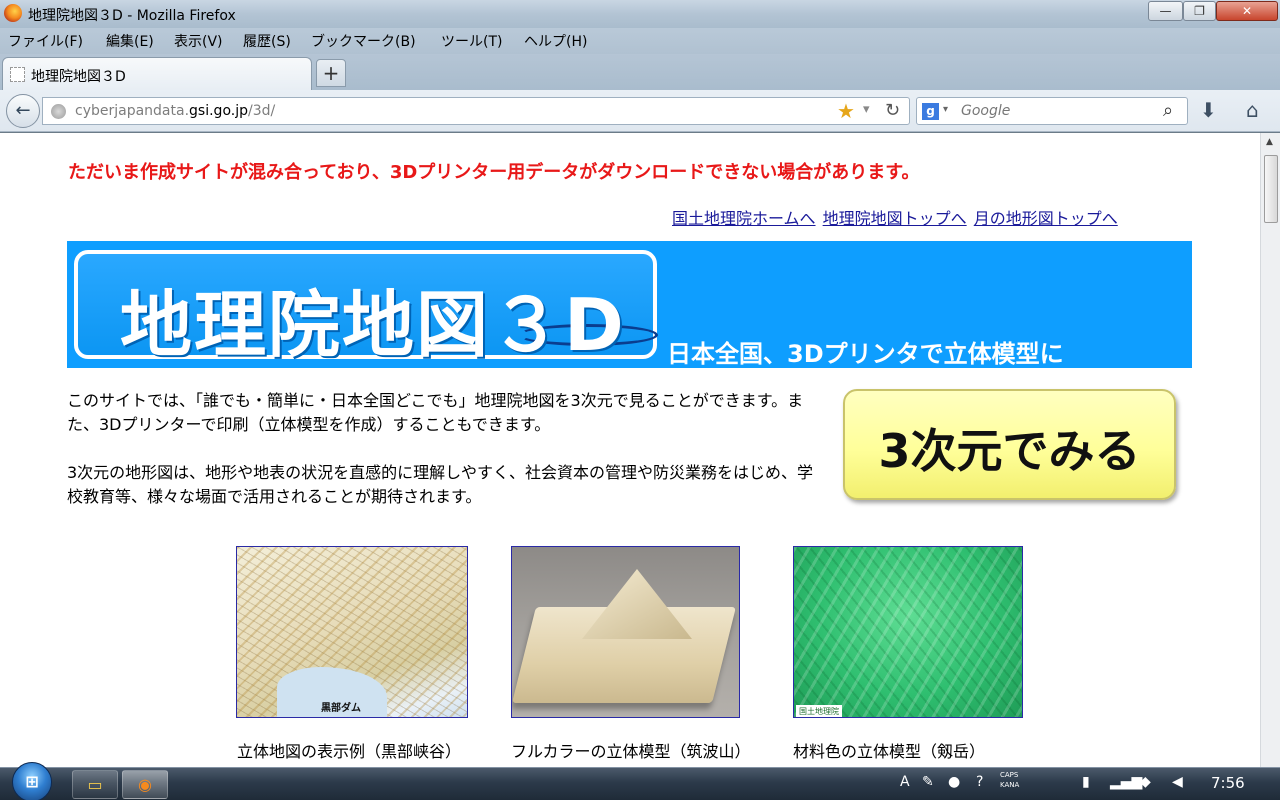  What do you see at coordinates (78, 77) in the screenshot?
I see `tab-title: 地理院地図３D` at bounding box center [78, 77].